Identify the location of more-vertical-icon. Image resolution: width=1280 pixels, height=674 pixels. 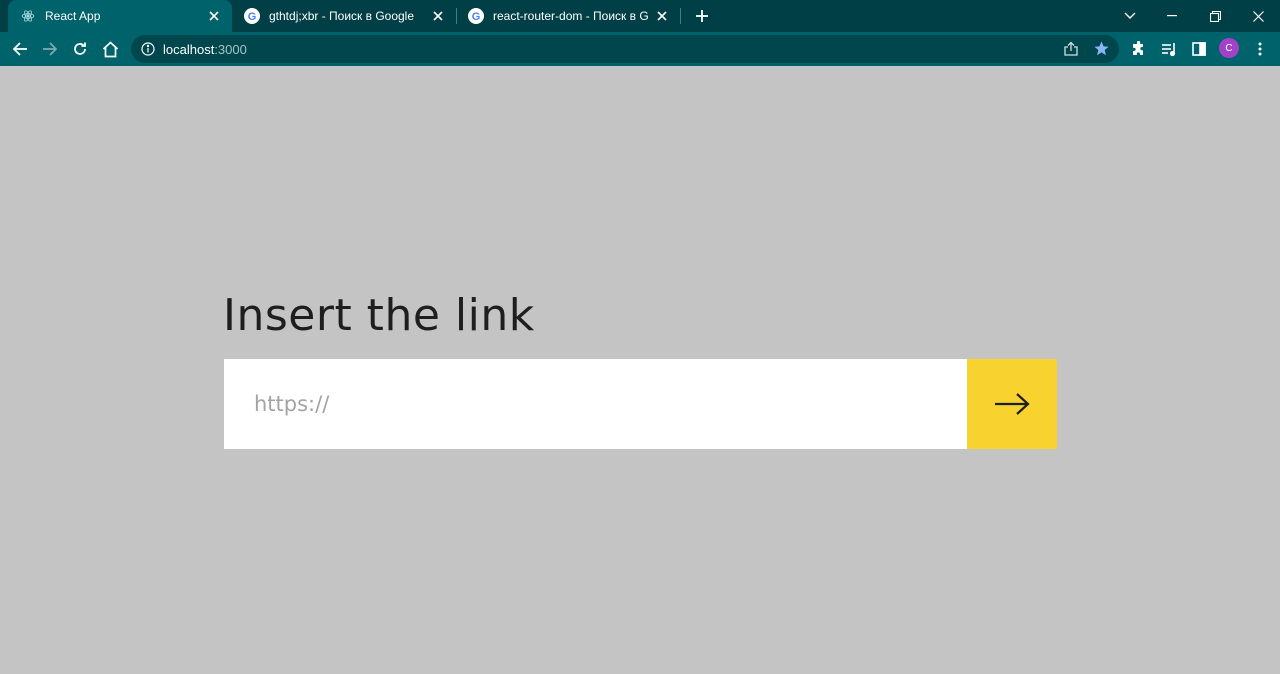
(1260, 49).